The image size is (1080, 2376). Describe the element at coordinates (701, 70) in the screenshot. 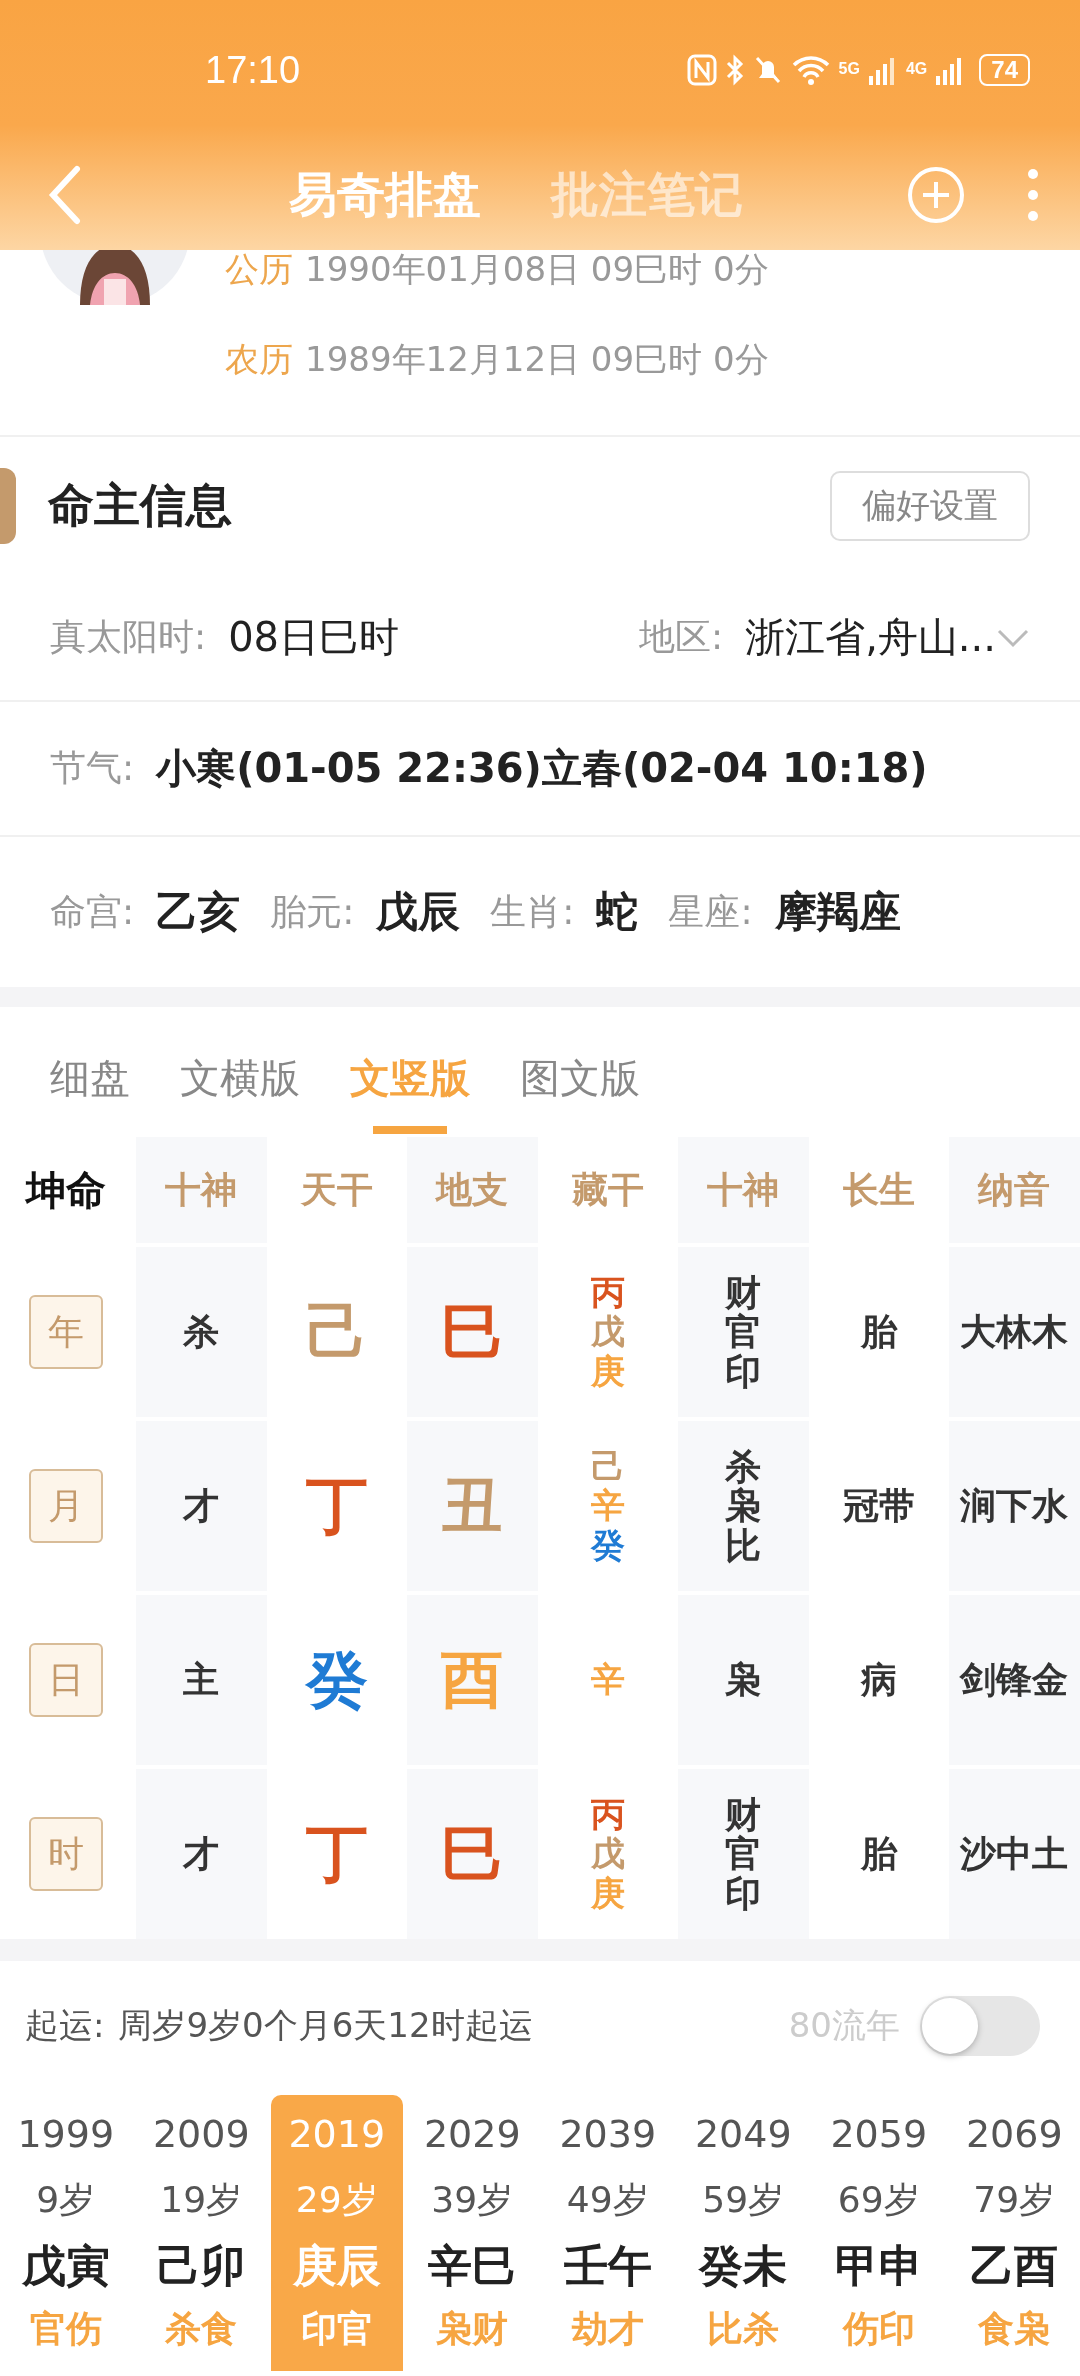

I see `nfc-icon` at that location.